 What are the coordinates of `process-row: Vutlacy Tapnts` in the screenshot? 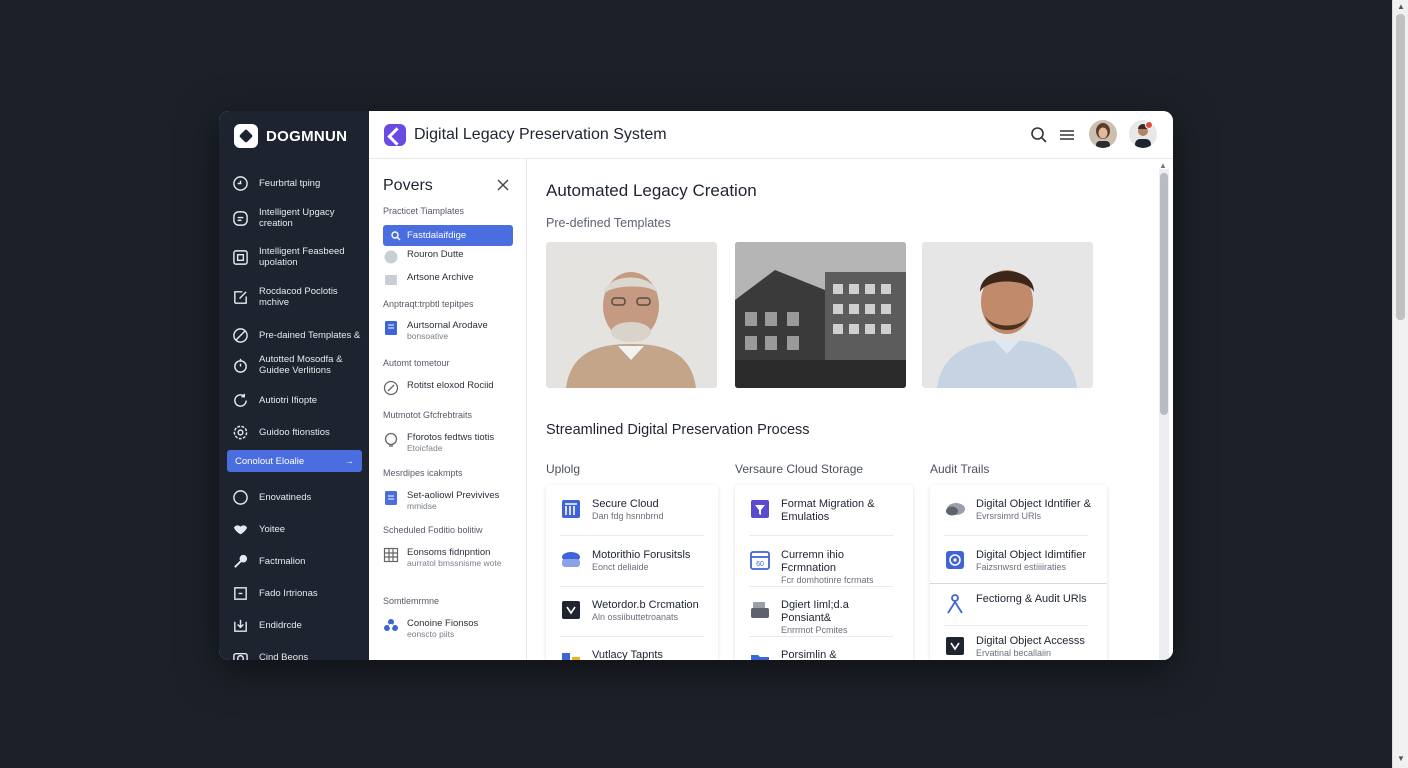 It's located at (632, 654).